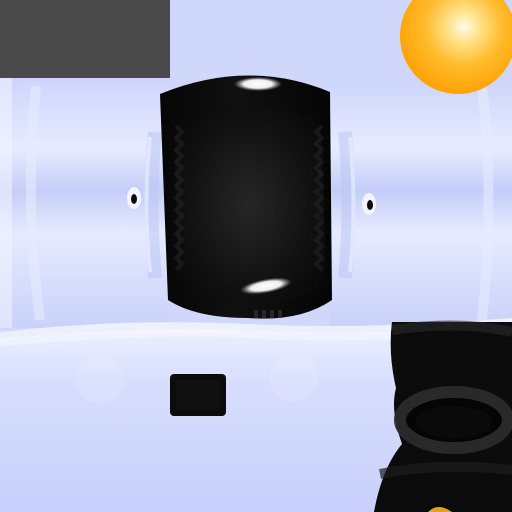 This screenshot has height=512, width=512. Describe the element at coordinates (134, 198) in the screenshot. I see `left-eye-icon` at that location.